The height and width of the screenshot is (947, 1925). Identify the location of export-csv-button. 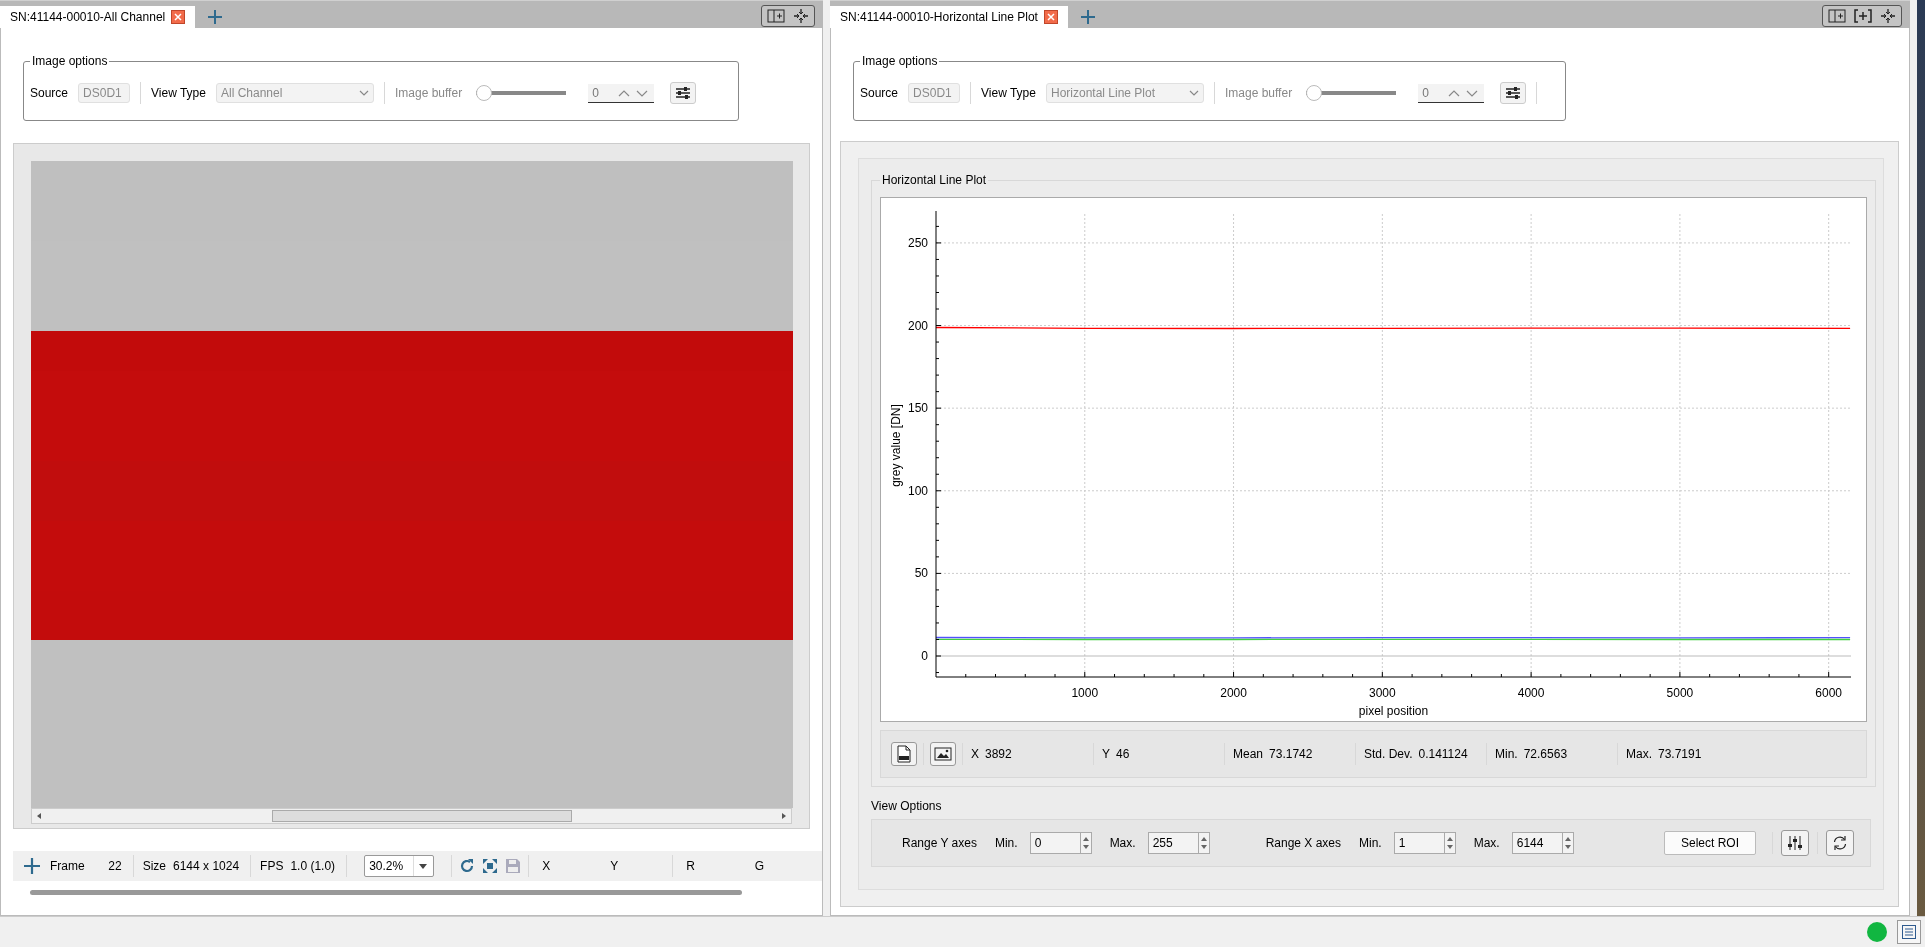
(904, 754).